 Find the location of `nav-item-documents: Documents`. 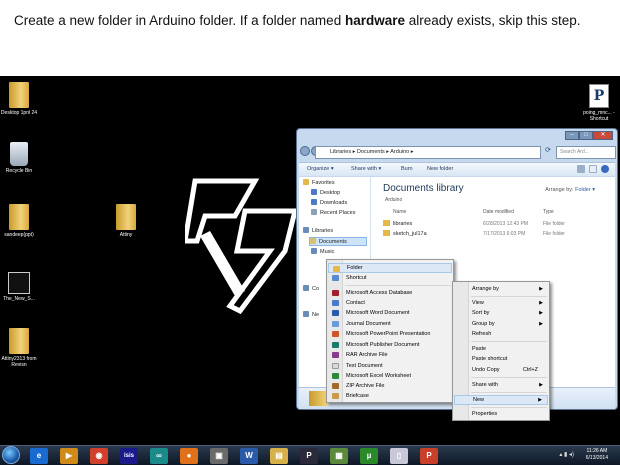

nav-item-documents: Documents is located at coordinates (338, 241).